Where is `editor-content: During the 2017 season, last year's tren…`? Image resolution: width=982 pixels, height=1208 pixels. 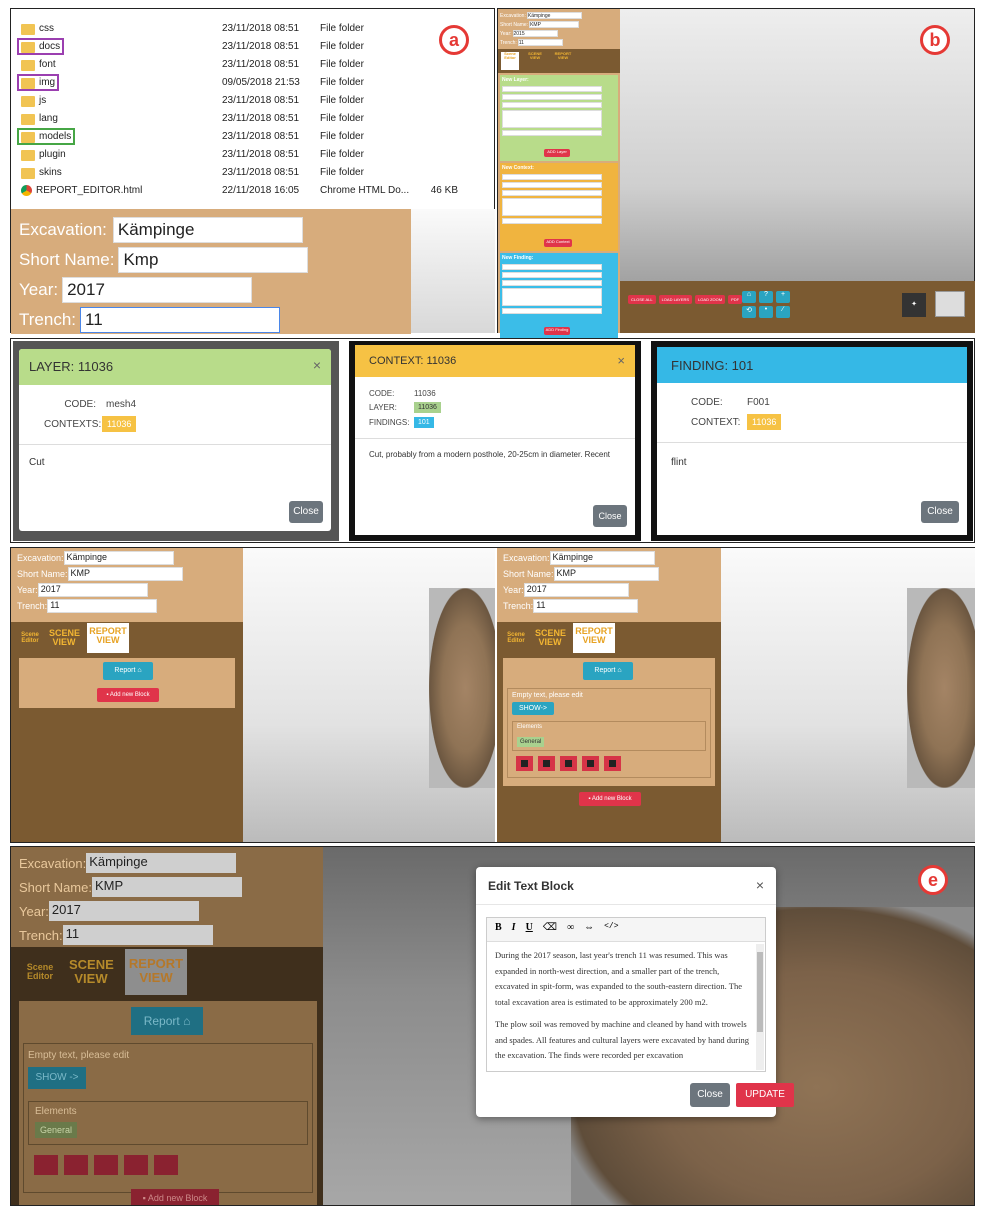 editor-content: During the 2017 season, last year's tren… is located at coordinates (626, 1006).